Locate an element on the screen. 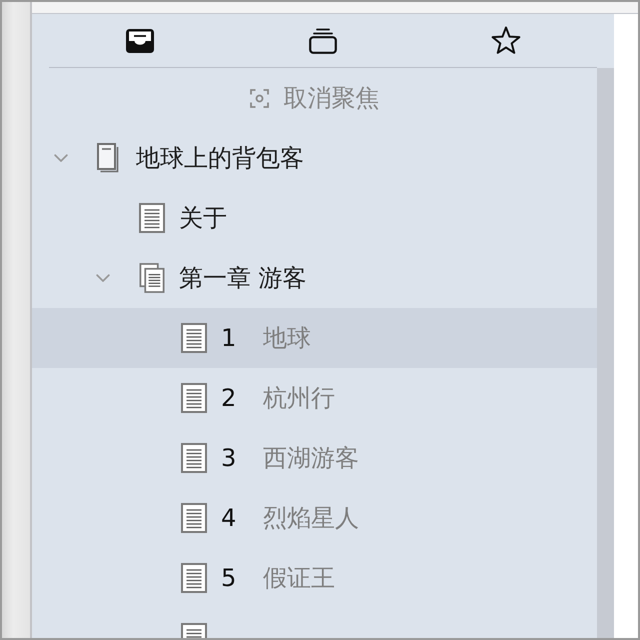 Image resolution: width=640 pixels, height=640 pixels. tree-item: 2 杭州行 is located at coordinates (314, 398).